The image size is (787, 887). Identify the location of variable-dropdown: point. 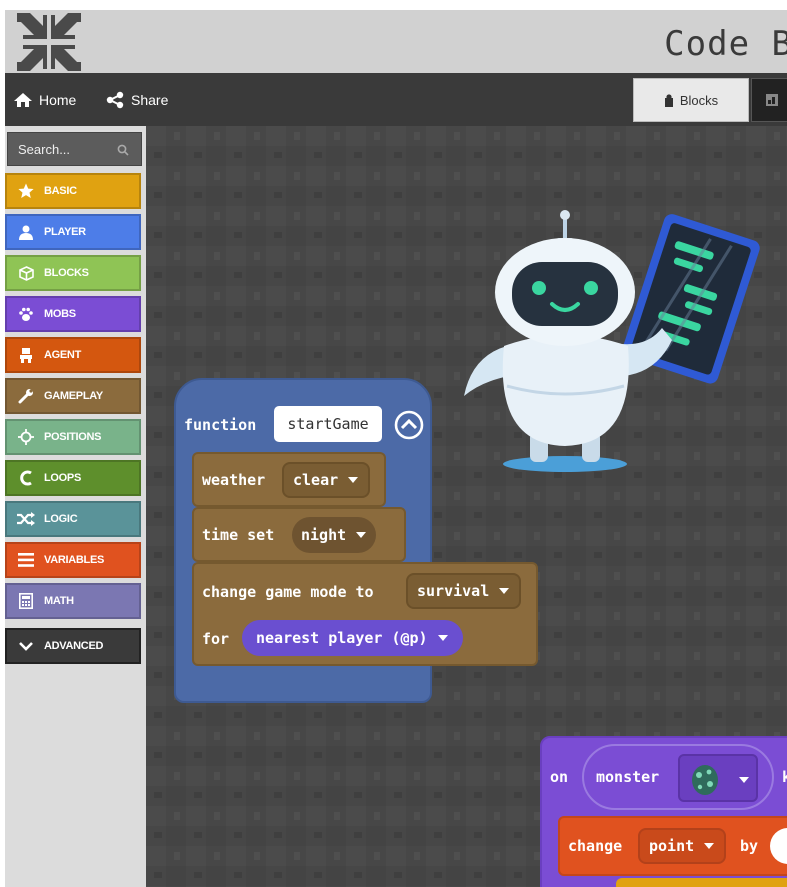
(682, 846).